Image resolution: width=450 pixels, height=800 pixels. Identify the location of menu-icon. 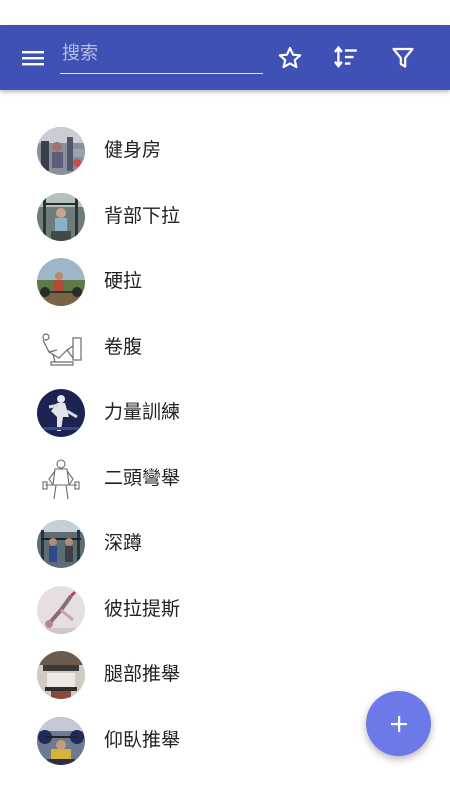
(33, 58).